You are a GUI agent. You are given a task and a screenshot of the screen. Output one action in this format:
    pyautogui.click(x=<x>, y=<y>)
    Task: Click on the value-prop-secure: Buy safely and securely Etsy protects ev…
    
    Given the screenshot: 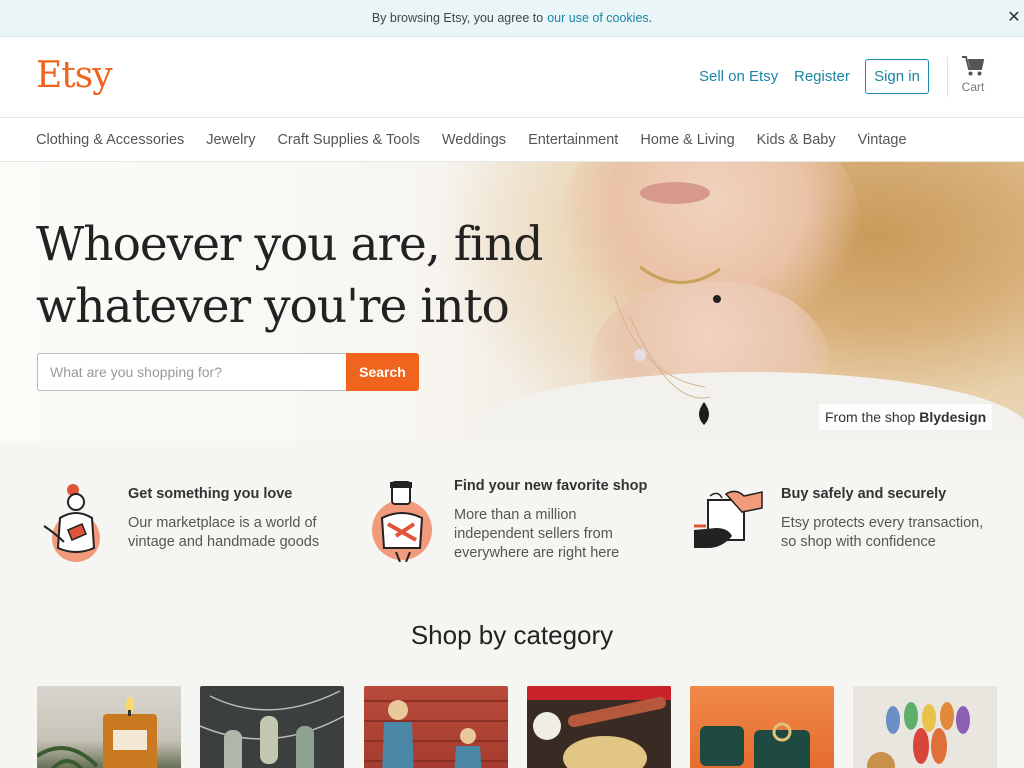 What is the action you would take?
    pyautogui.click(x=891, y=519)
    